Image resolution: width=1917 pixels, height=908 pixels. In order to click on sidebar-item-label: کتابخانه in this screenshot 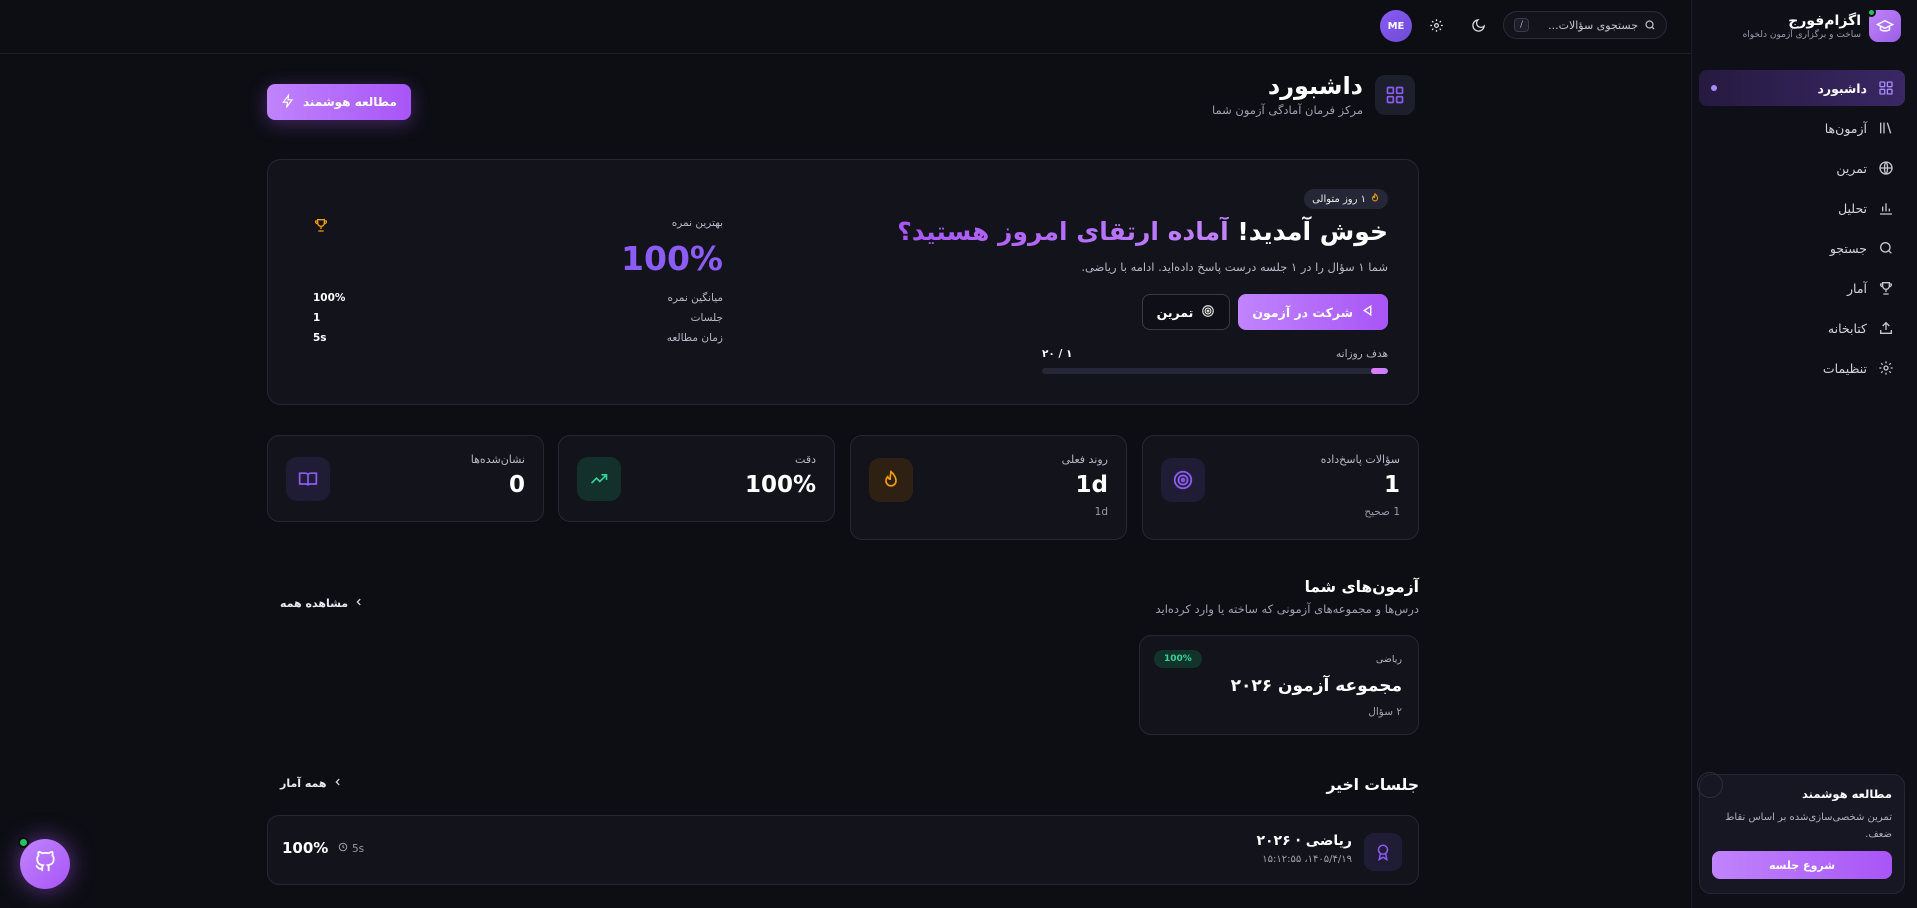, I will do `click(1847, 328)`.